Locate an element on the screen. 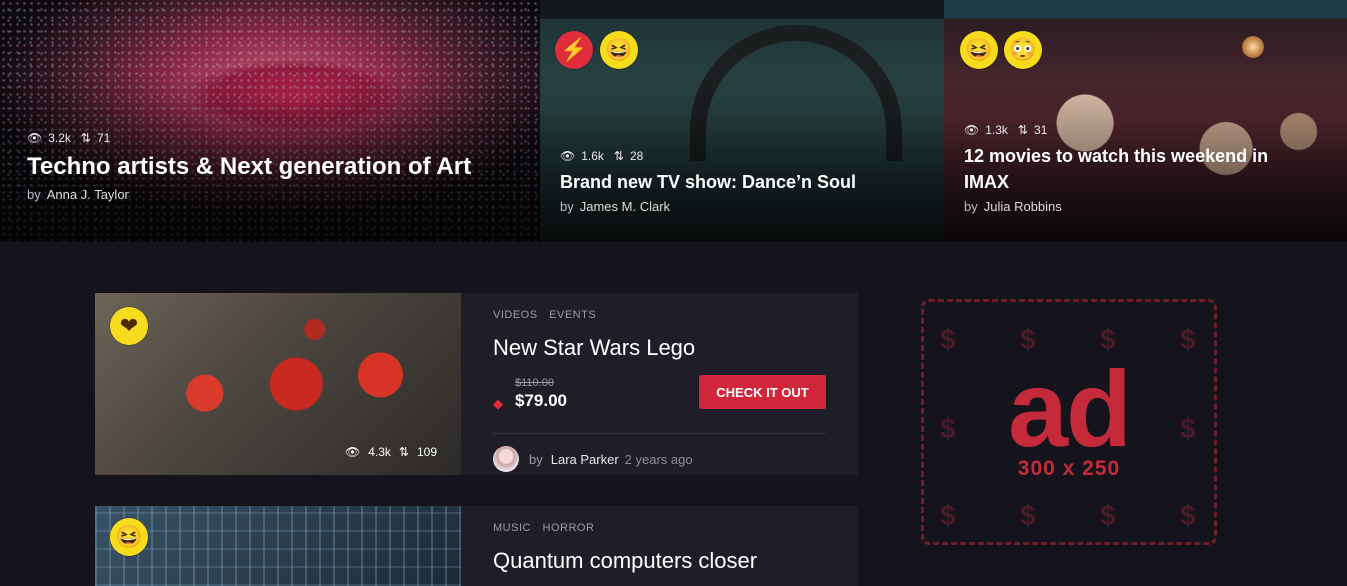 This screenshot has width=1347, height=586. hero-byline: by Julia Robbins is located at coordinates (1013, 206).